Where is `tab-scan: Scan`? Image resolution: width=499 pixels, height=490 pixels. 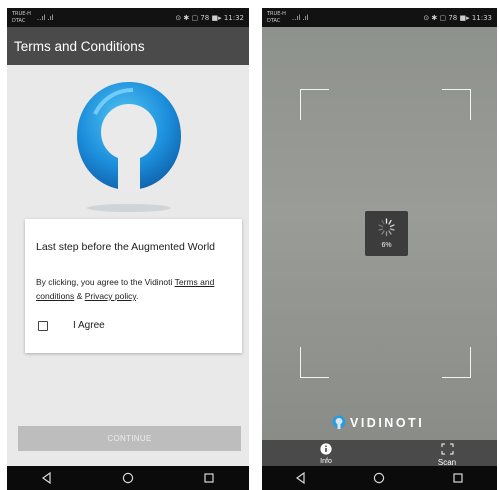 tab-scan: Scan is located at coordinates (447, 455).